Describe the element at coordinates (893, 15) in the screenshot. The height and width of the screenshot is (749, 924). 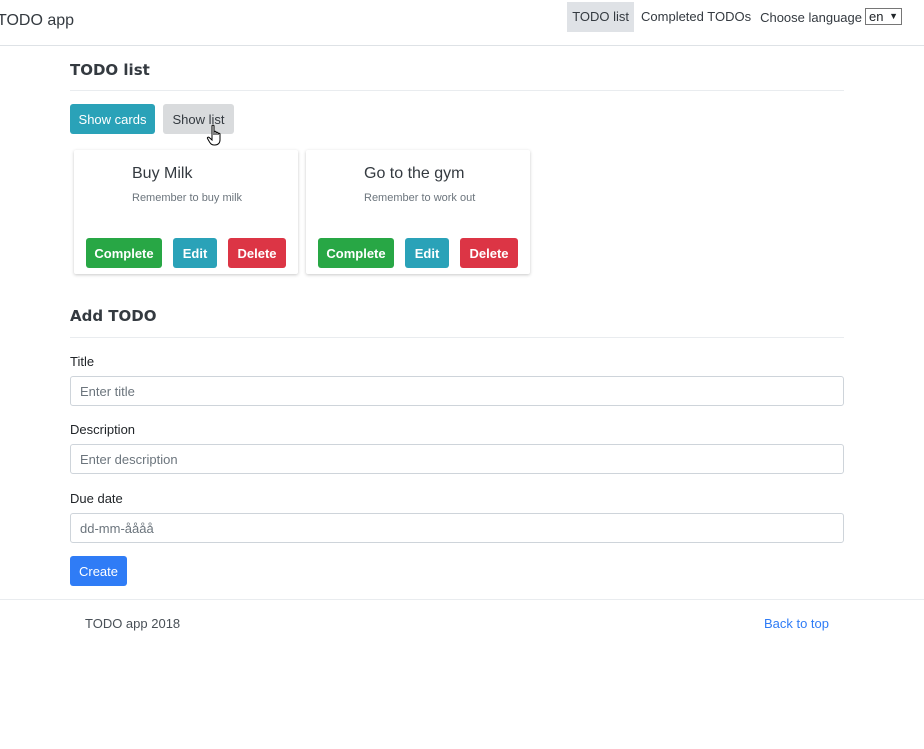
I see `dropdown-arrow-icon: ▼` at that location.